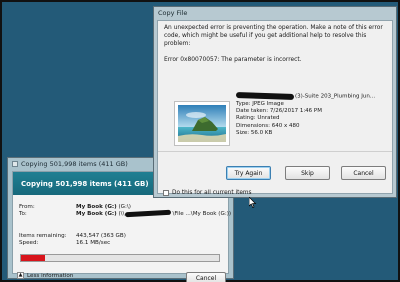  What do you see at coordinates (206, 277) in the screenshot?
I see `copy-cancel-button: Cancel` at bounding box center [206, 277].